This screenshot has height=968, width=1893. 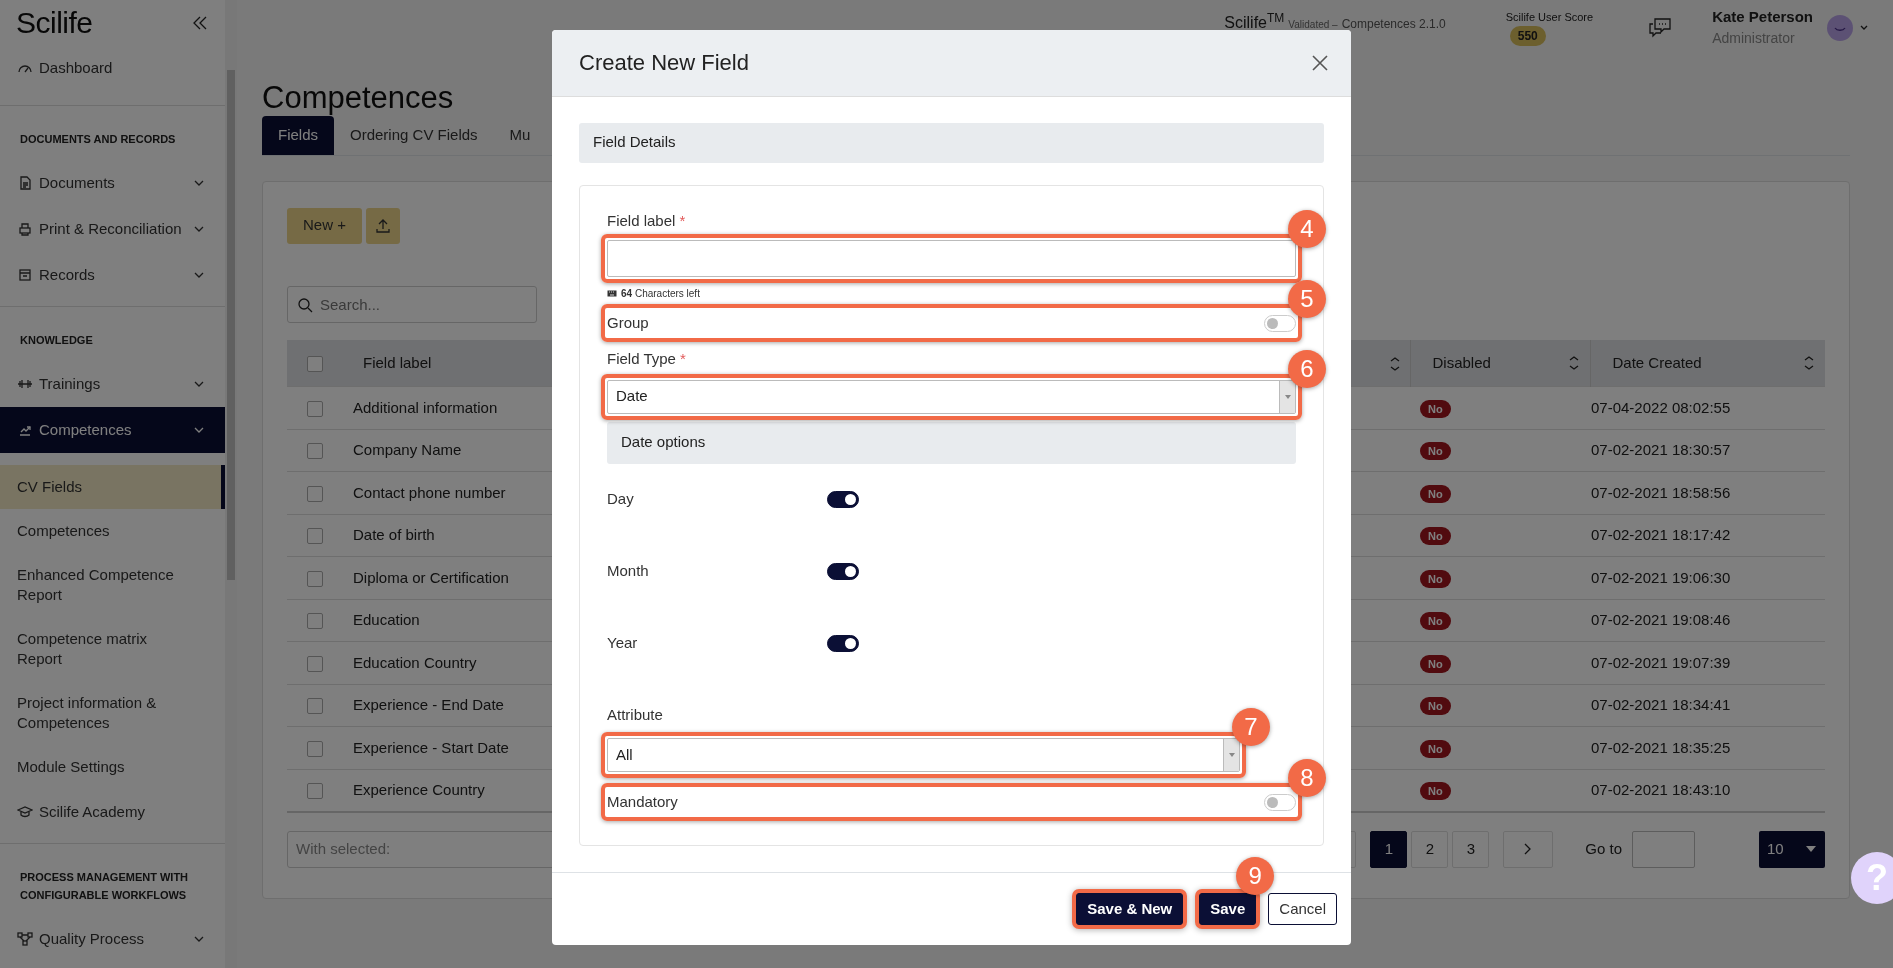 I want to click on logo: Scilife, so click(x=54, y=23).